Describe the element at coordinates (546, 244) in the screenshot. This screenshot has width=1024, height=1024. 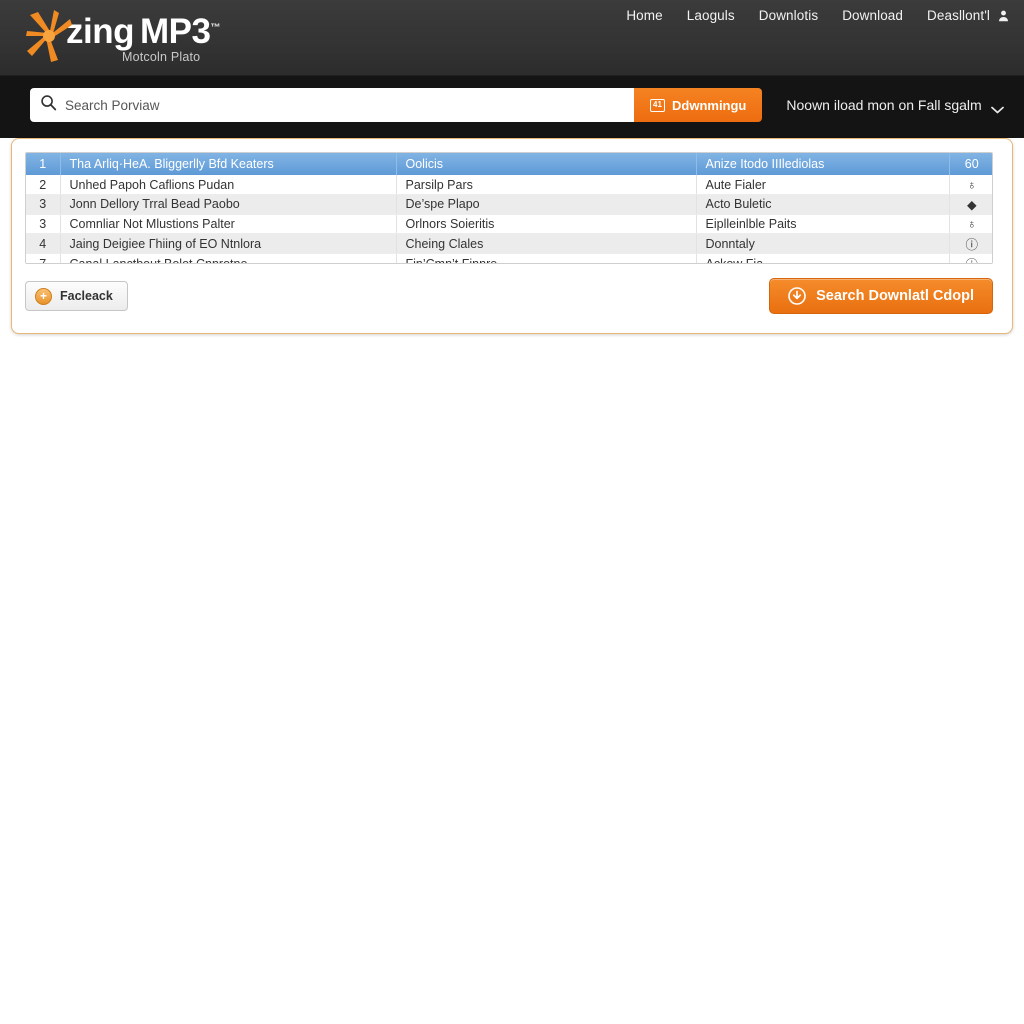
I see `row-notice: Cheing Clales` at that location.